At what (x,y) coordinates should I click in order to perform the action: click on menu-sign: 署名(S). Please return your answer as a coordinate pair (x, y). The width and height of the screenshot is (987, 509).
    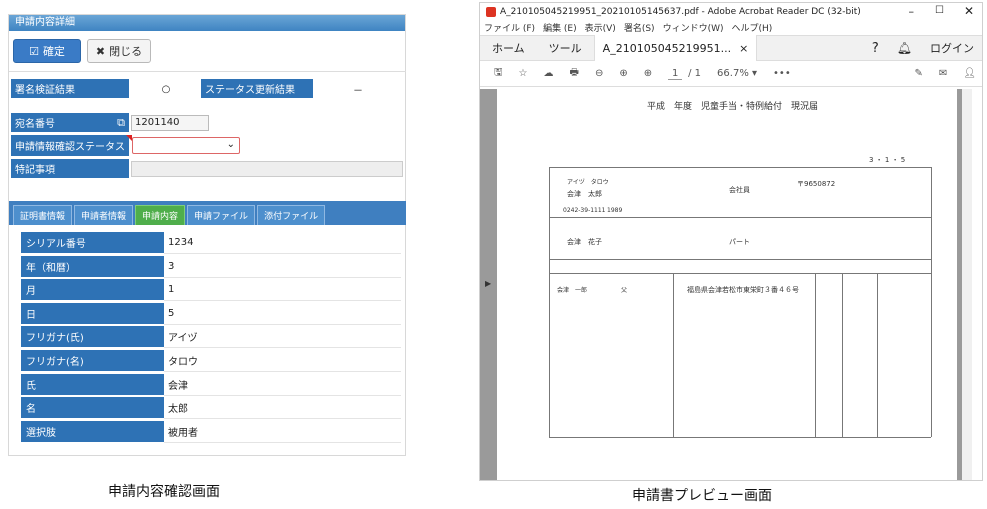
    Looking at the image, I should click on (639, 27).